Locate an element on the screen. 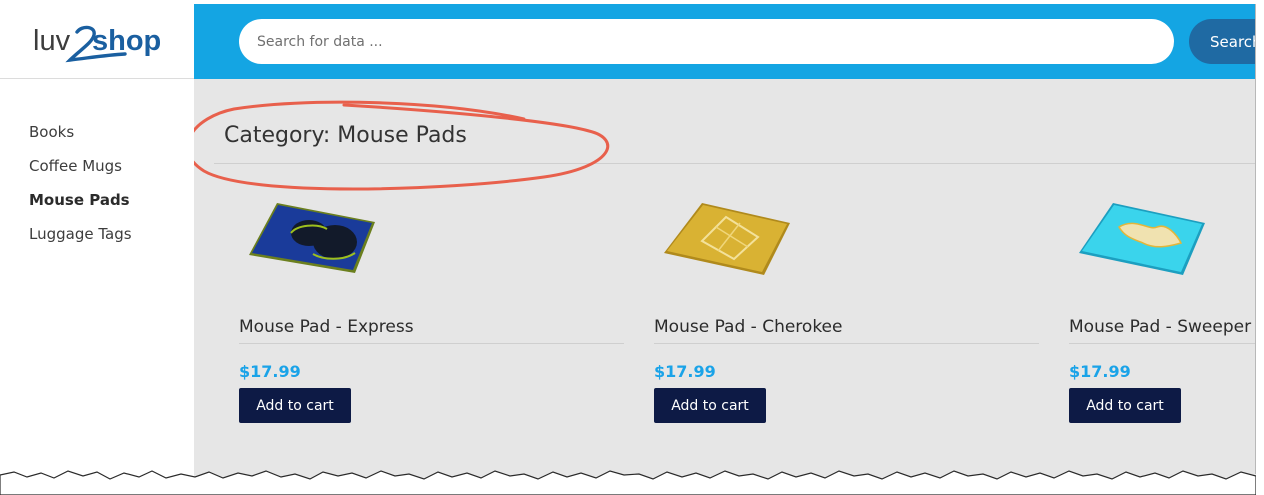 The height and width of the screenshot is (495, 1264). page-title: Category: Mouse Pads is located at coordinates (345, 135).